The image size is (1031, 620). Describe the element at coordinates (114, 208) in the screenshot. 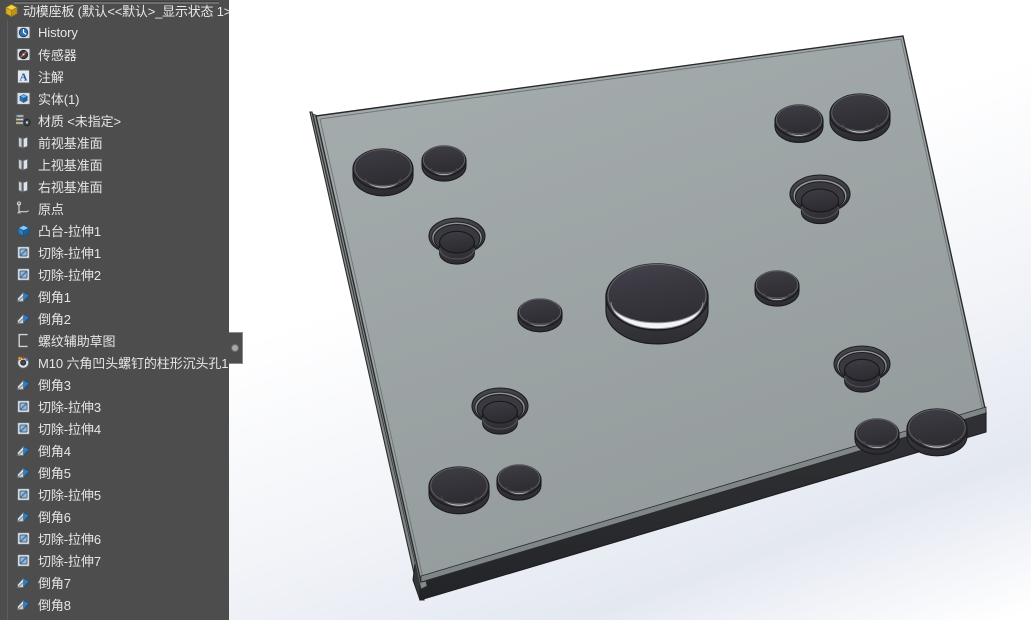

I see `feature-tree-item: 原点` at that location.